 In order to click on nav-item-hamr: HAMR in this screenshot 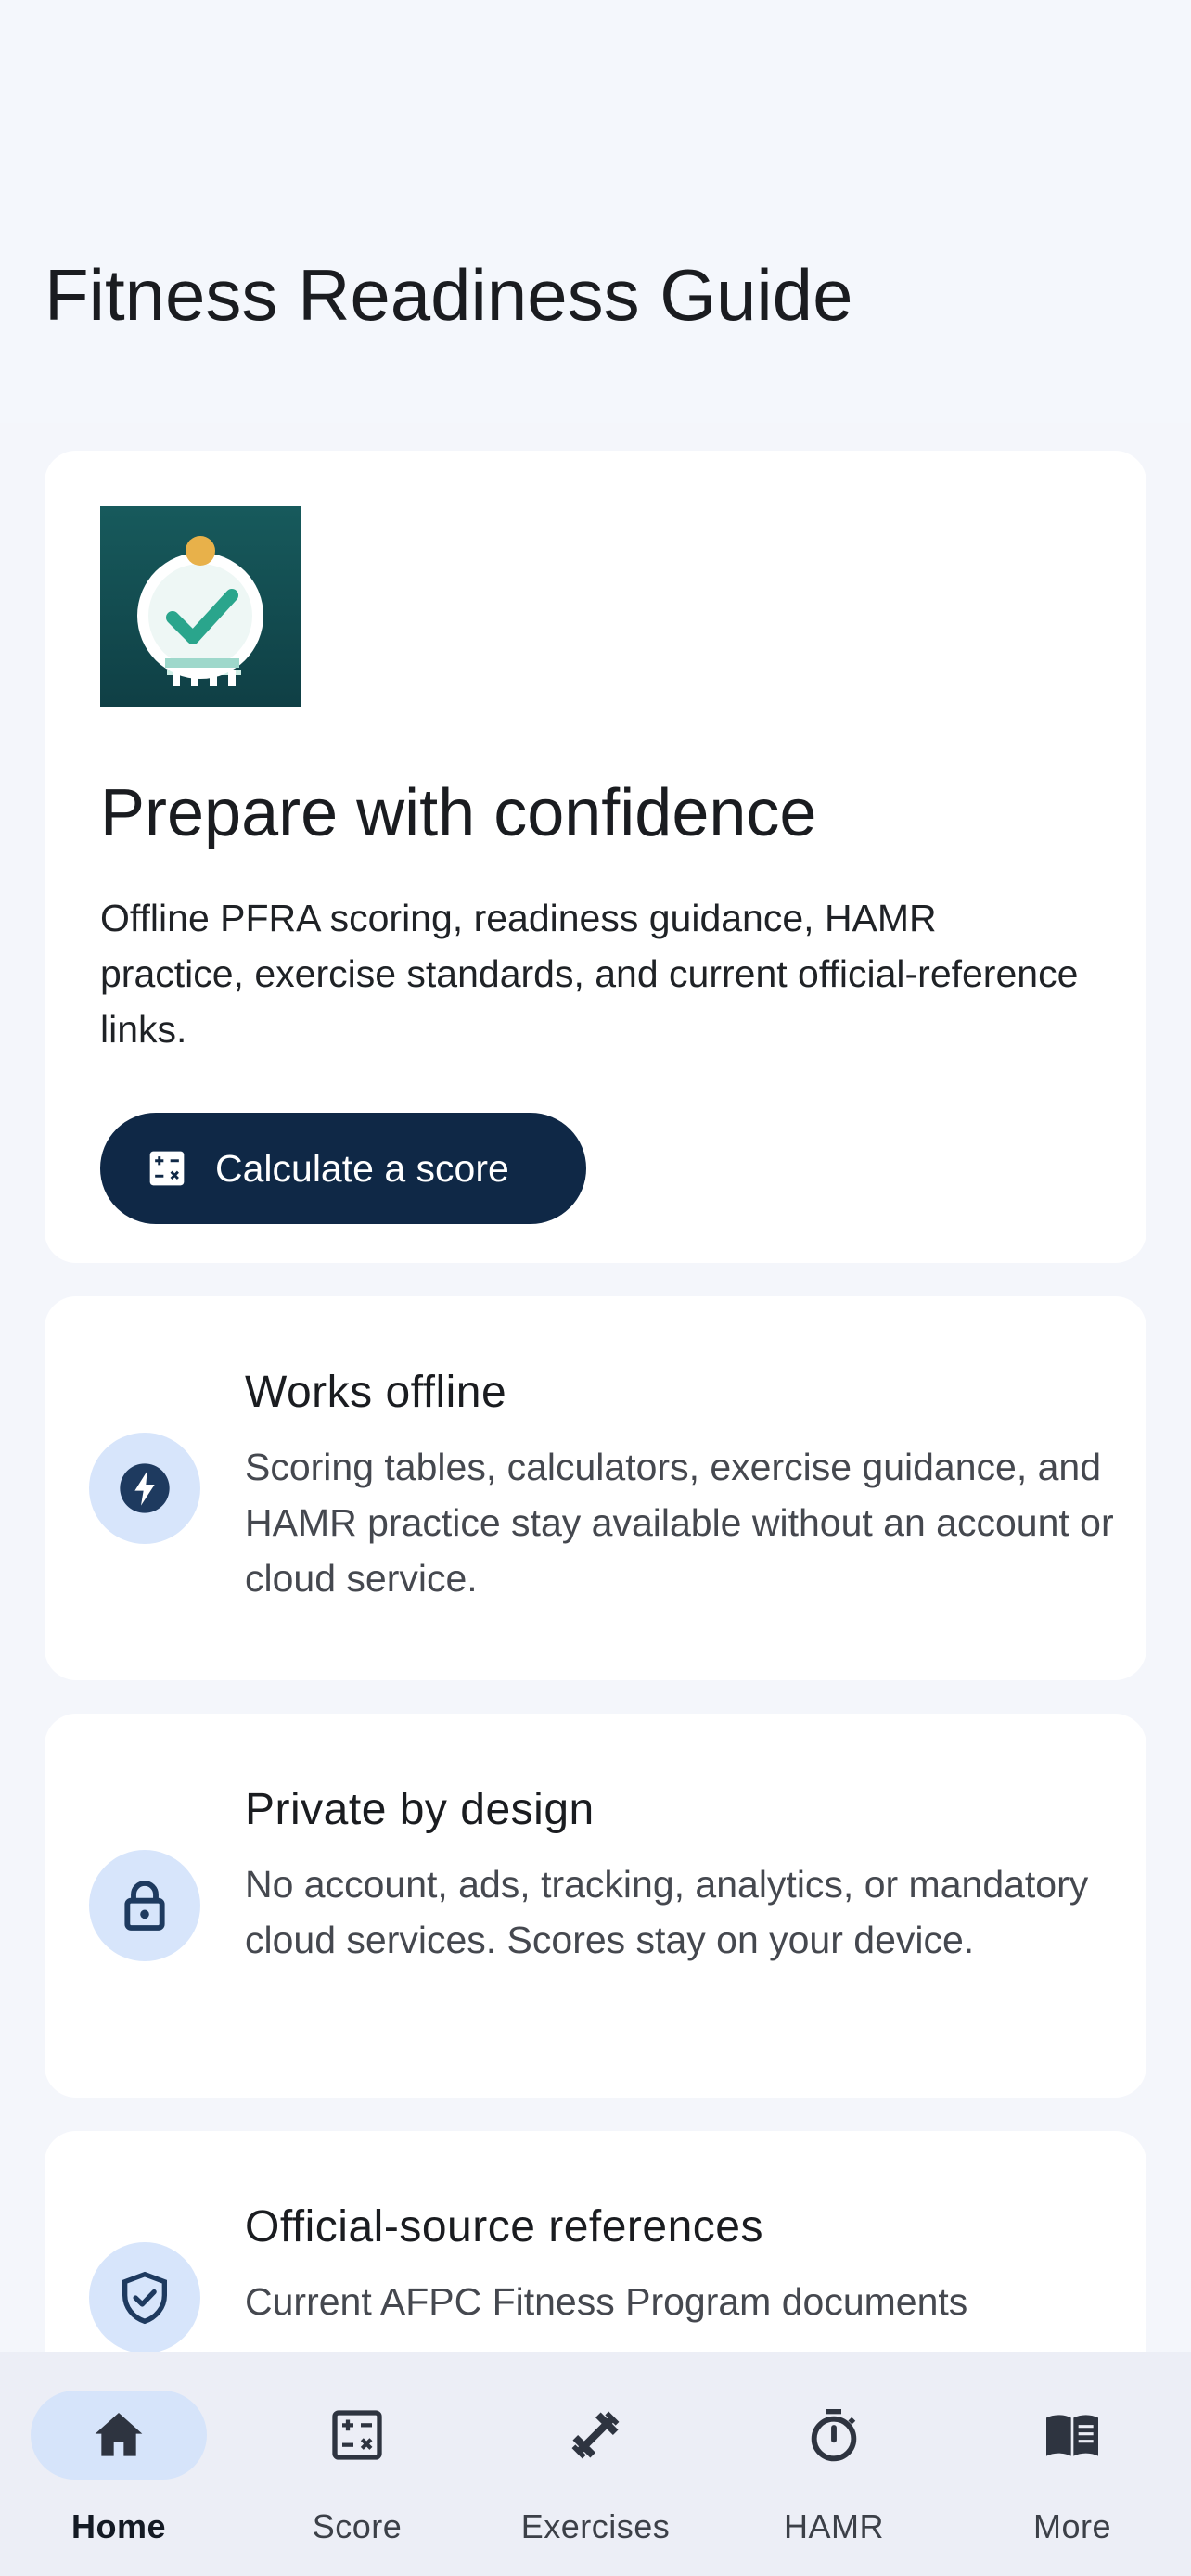, I will do `click(834, 2464)`.